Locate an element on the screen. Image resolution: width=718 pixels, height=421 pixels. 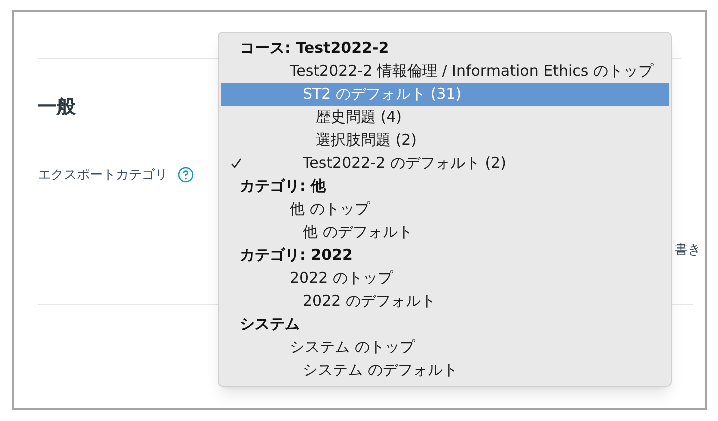
dropdown-option: システム のデフォルト is located at coordinates (445, 370).